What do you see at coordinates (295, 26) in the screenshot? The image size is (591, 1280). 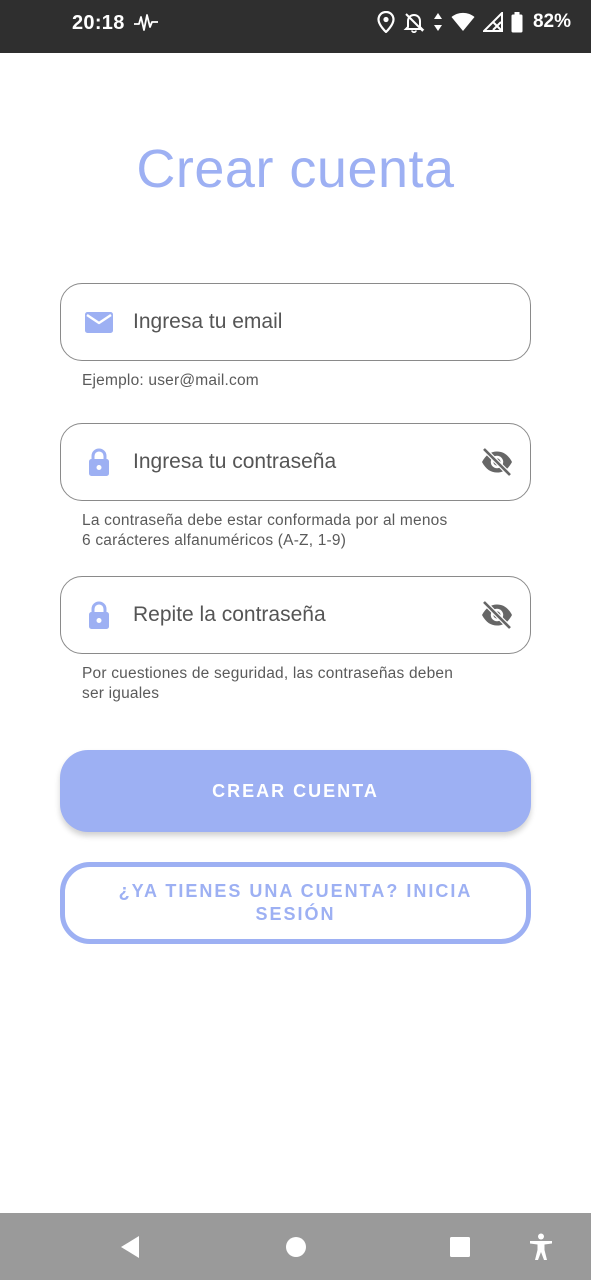 I see `status-bar: 20:18 82%` at bounding box center [295, 26].